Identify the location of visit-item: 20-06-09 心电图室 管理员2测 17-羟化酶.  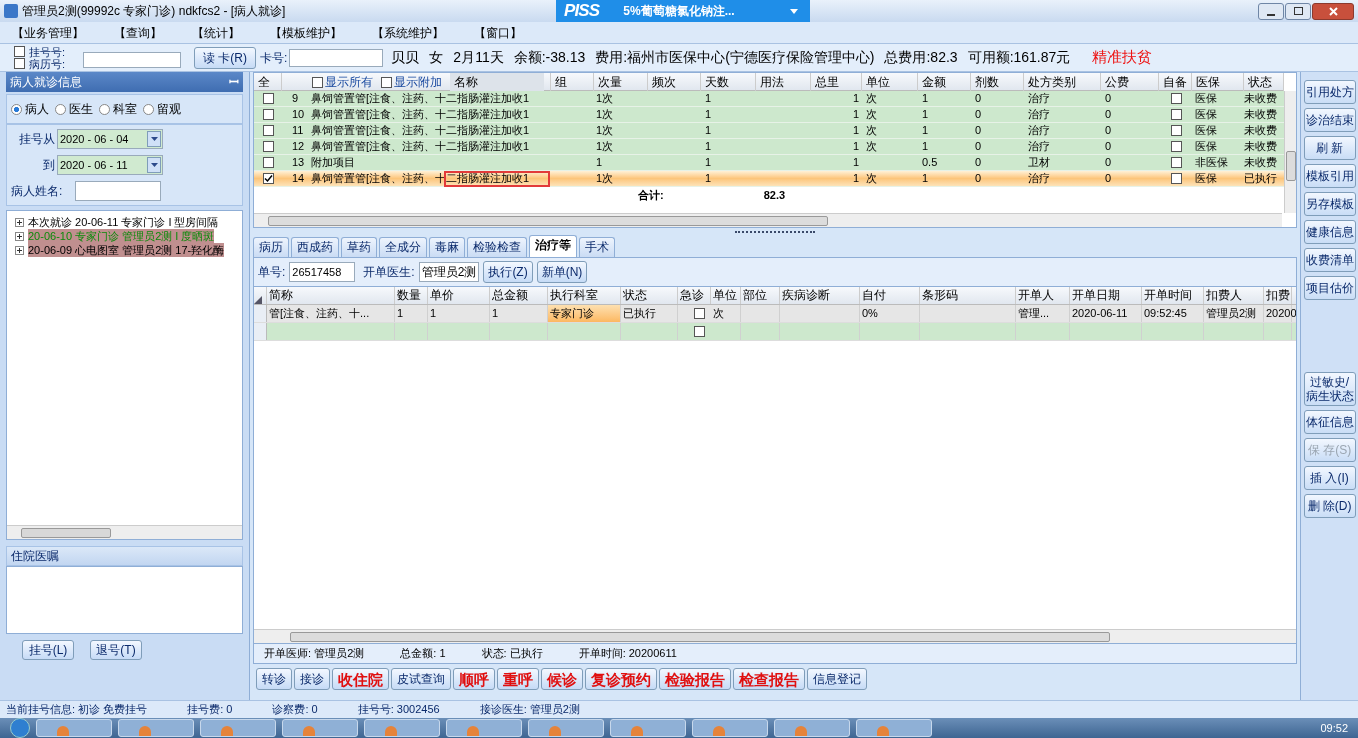
(126, 250).